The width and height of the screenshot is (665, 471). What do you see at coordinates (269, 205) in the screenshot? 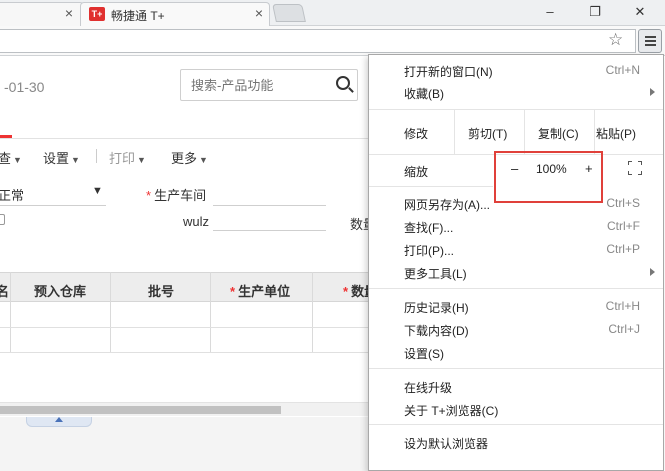
I see `production-workshop-field` at bounding box center [269, 205].